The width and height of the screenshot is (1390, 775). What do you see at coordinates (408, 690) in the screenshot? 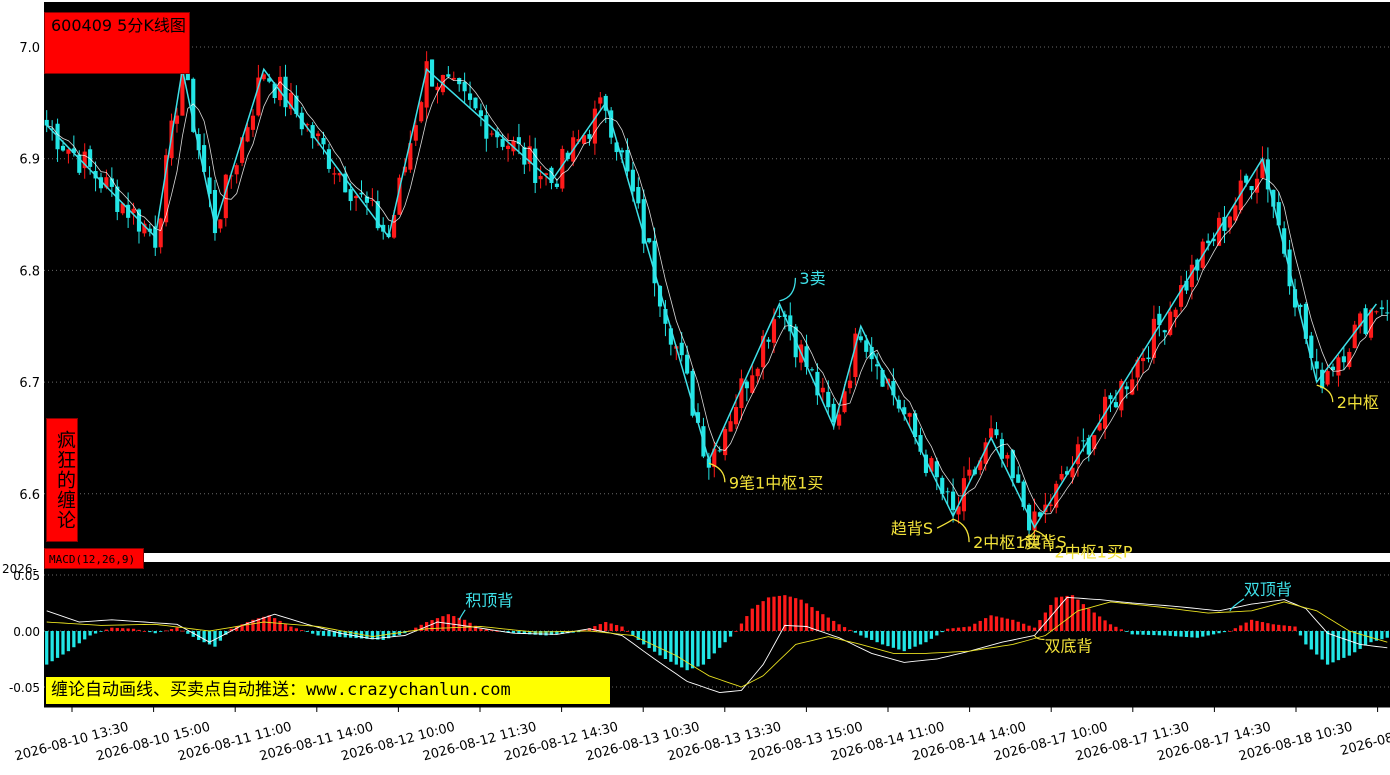
I see `promo-url: www.crazychanlun.com` at bounding box center [408, 690].